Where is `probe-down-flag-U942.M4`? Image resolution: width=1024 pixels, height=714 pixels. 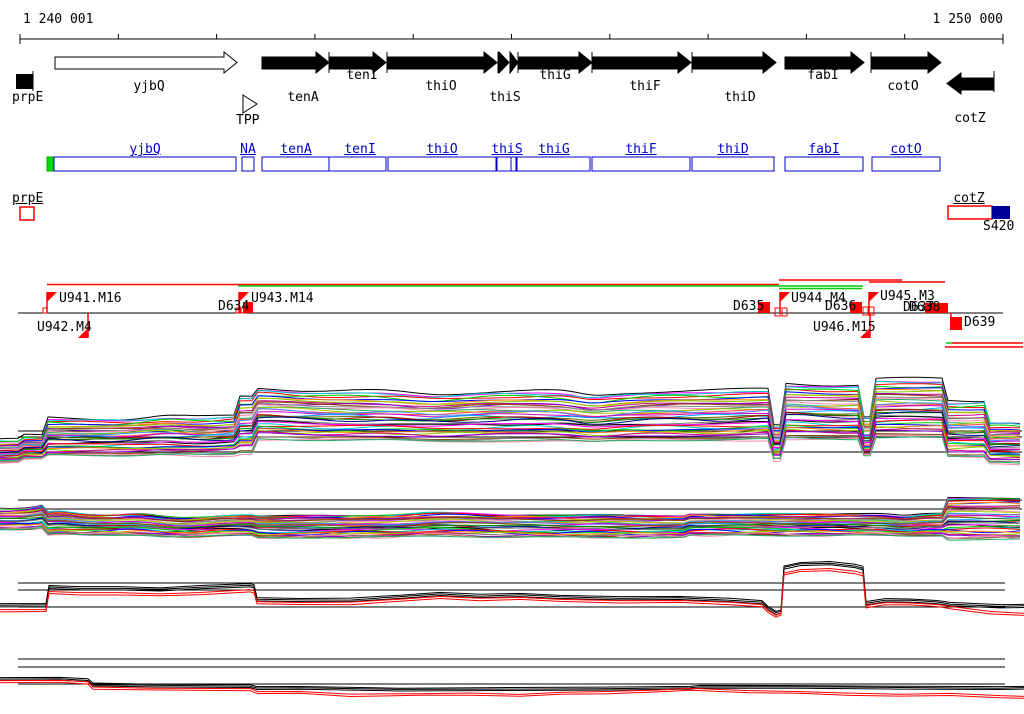 probe-down-flag-U942.M4 is located at coordinates (83, 333).